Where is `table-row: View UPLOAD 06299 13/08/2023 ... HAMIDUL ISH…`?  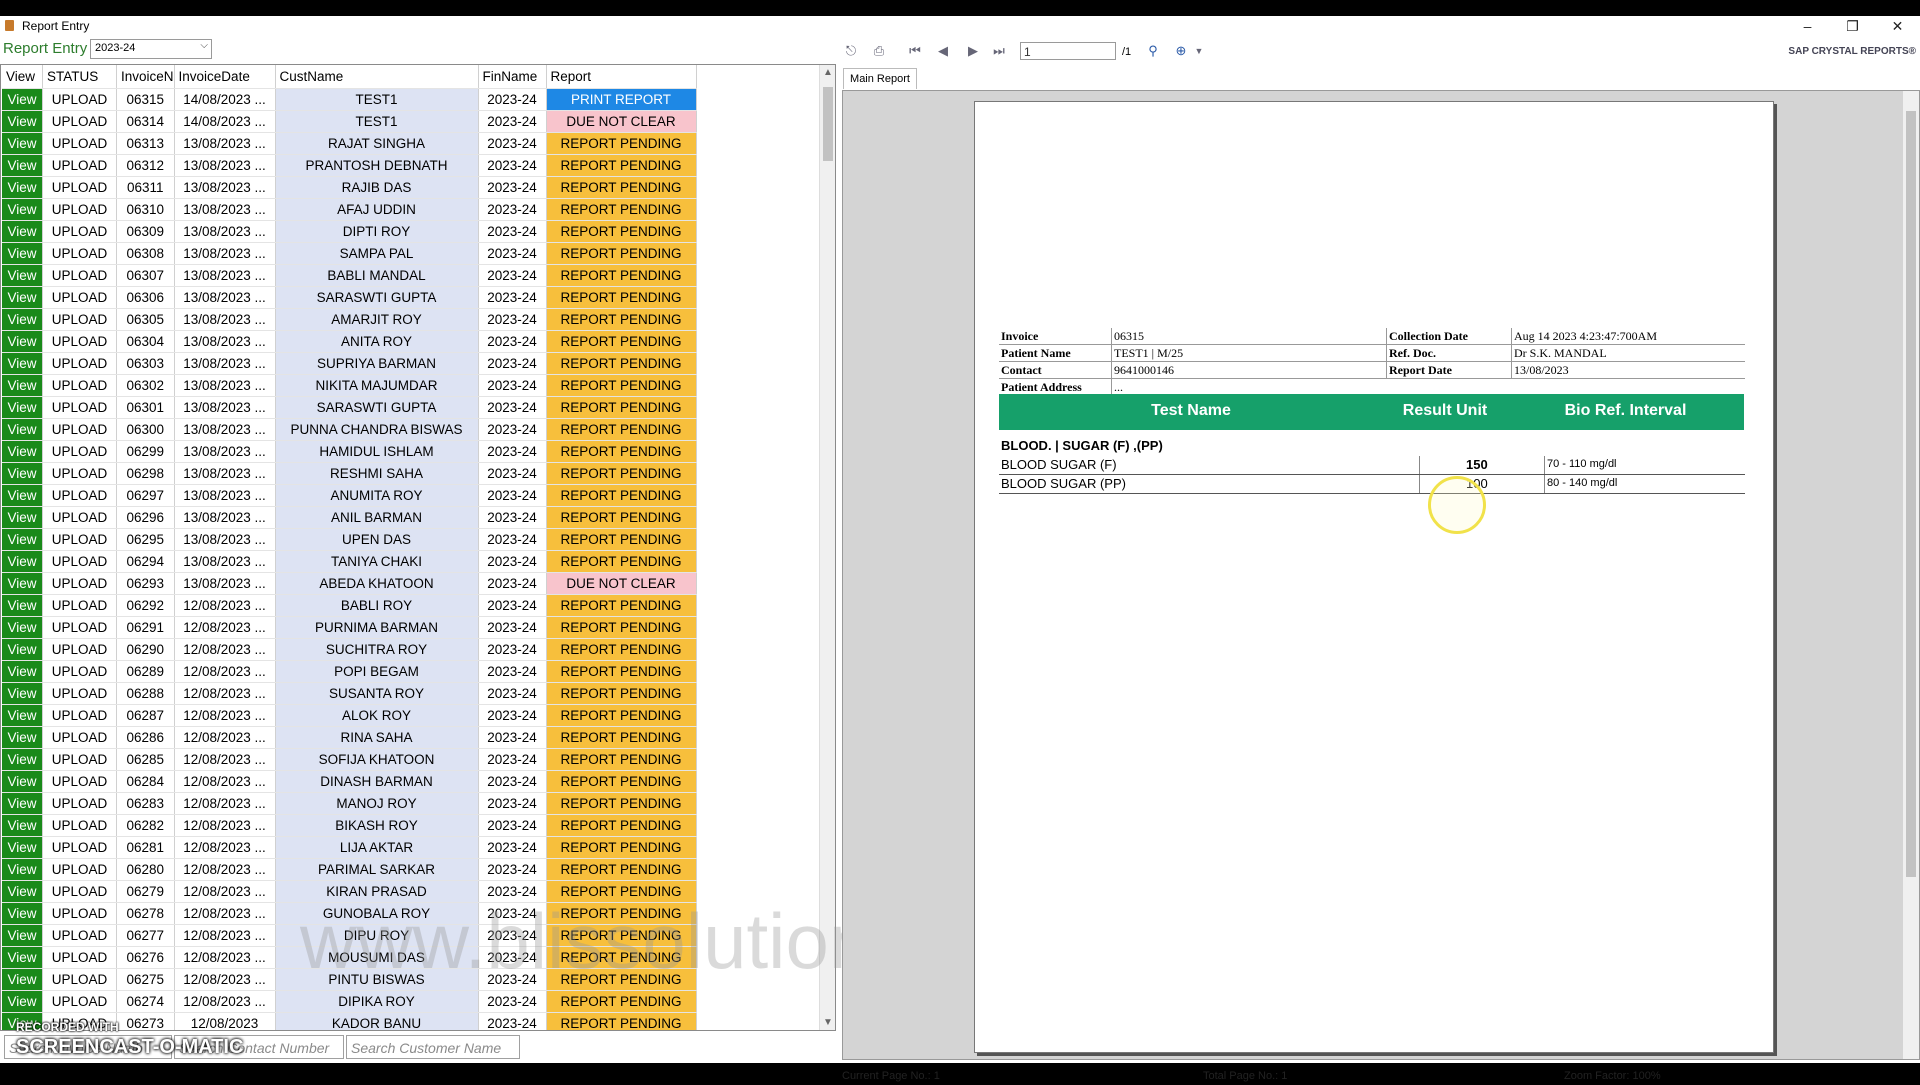
table-row: View UPLOAD 06299 13/08/2023 ... HAMIDUL ISH… is located at coordinates (349, 451).